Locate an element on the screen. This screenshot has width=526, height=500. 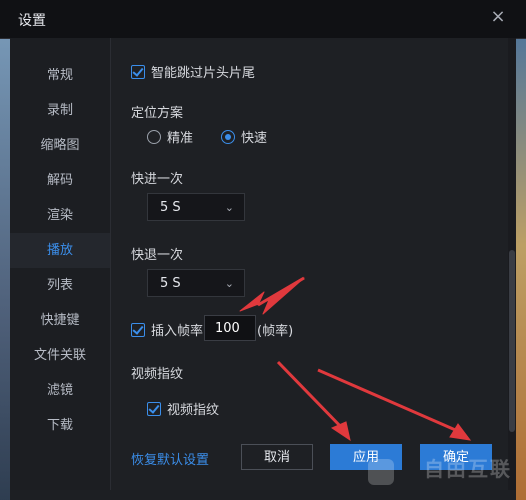
sidebar-item-shortcuts: 快捷键 is located at coordinates (60, 320).